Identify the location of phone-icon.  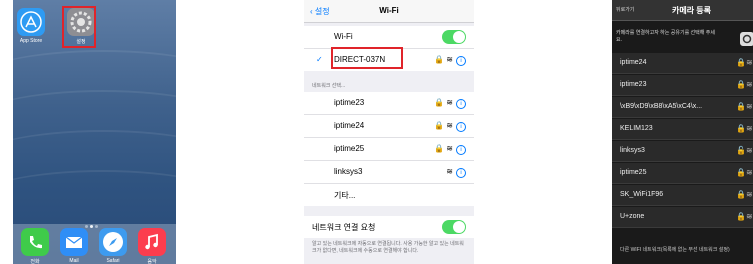
(35, 242).